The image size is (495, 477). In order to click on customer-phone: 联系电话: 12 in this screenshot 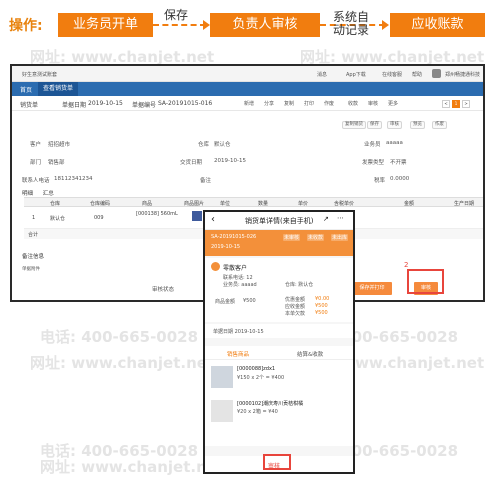, I will do `click(238, 278)`.